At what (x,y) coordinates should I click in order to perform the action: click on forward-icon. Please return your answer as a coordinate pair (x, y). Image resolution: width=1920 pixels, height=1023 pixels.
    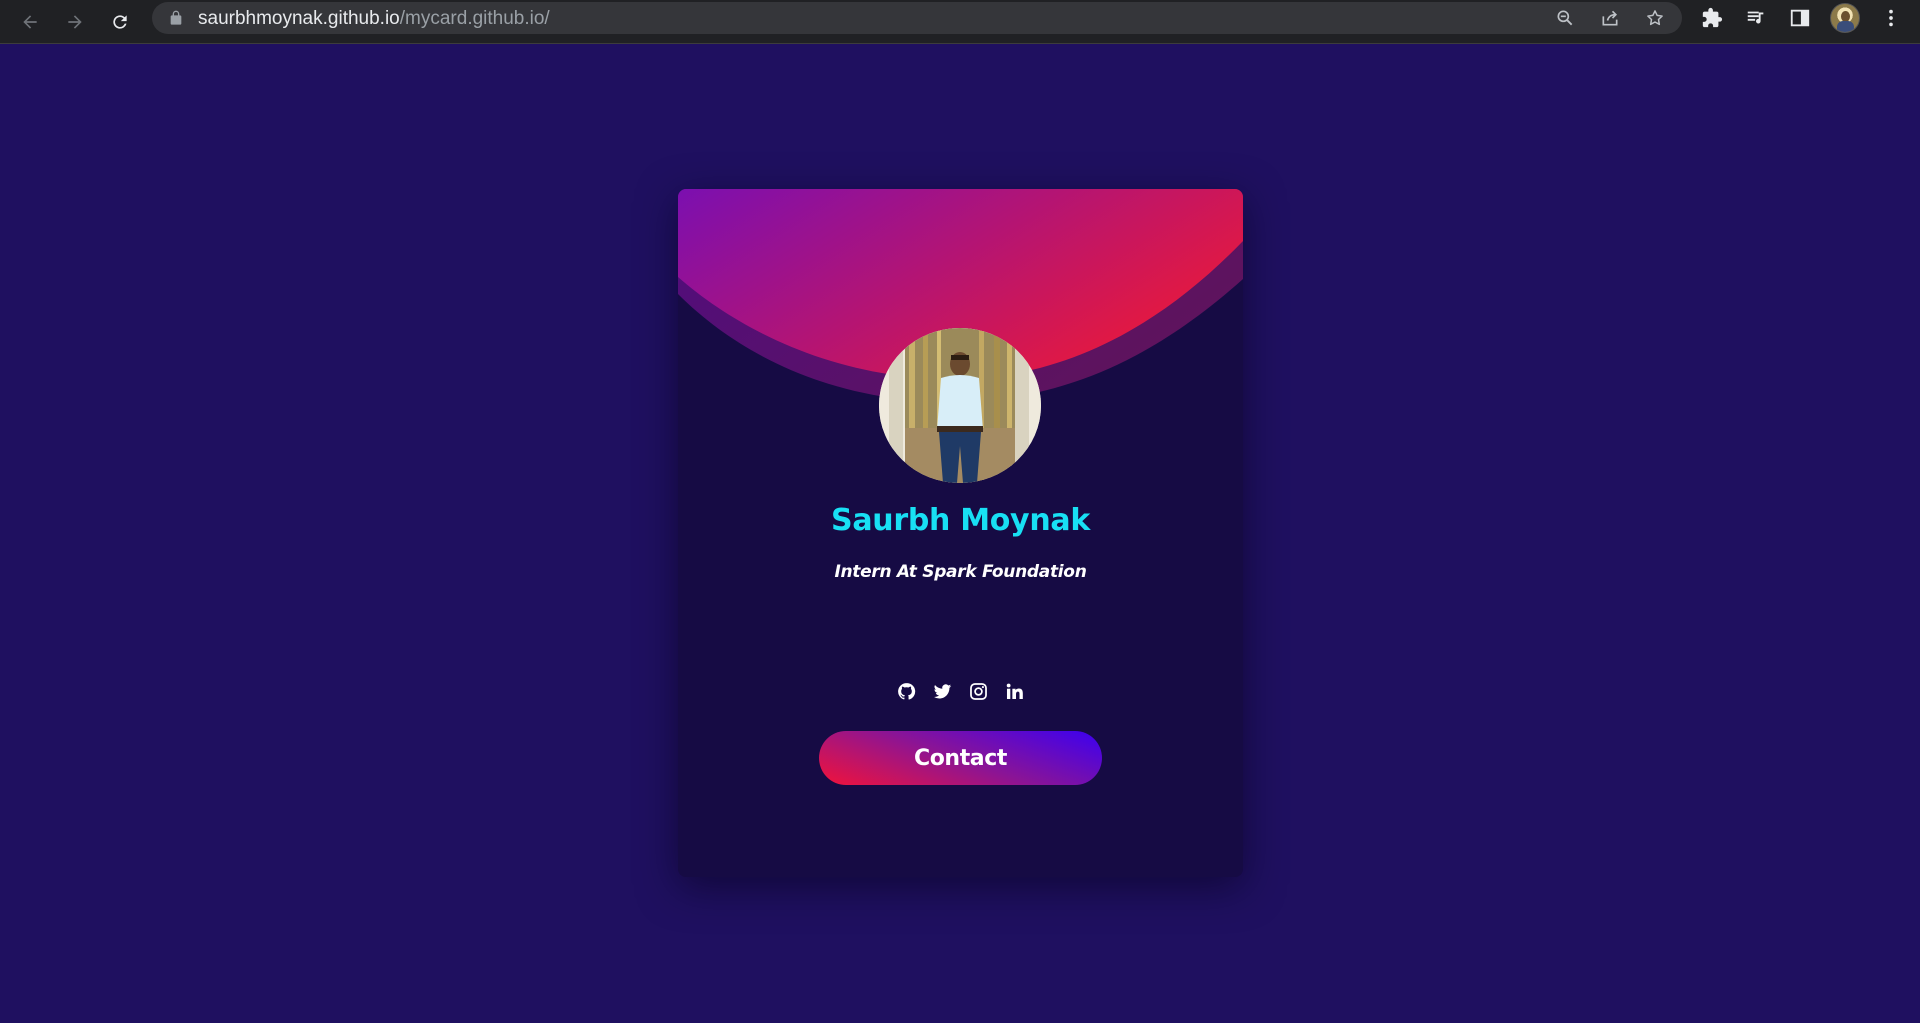
    Looking at the image, I should click on (75, 22).